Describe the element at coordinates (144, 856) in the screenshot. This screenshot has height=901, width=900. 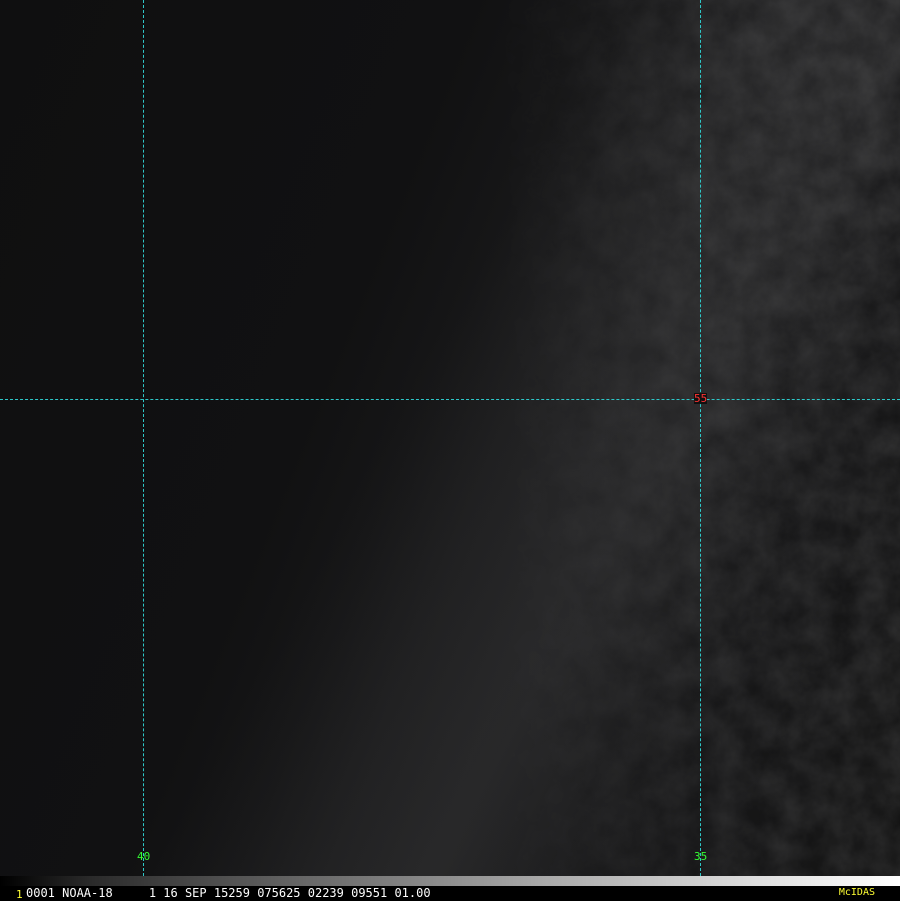
I see `longitude-label-40: 40` at that location.